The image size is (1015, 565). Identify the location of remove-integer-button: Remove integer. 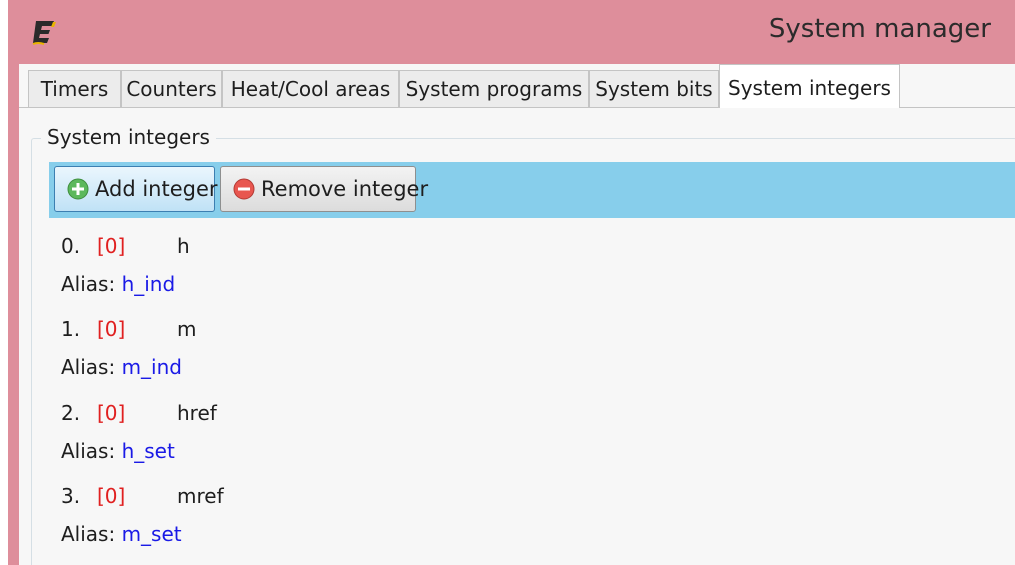
(324, 189).